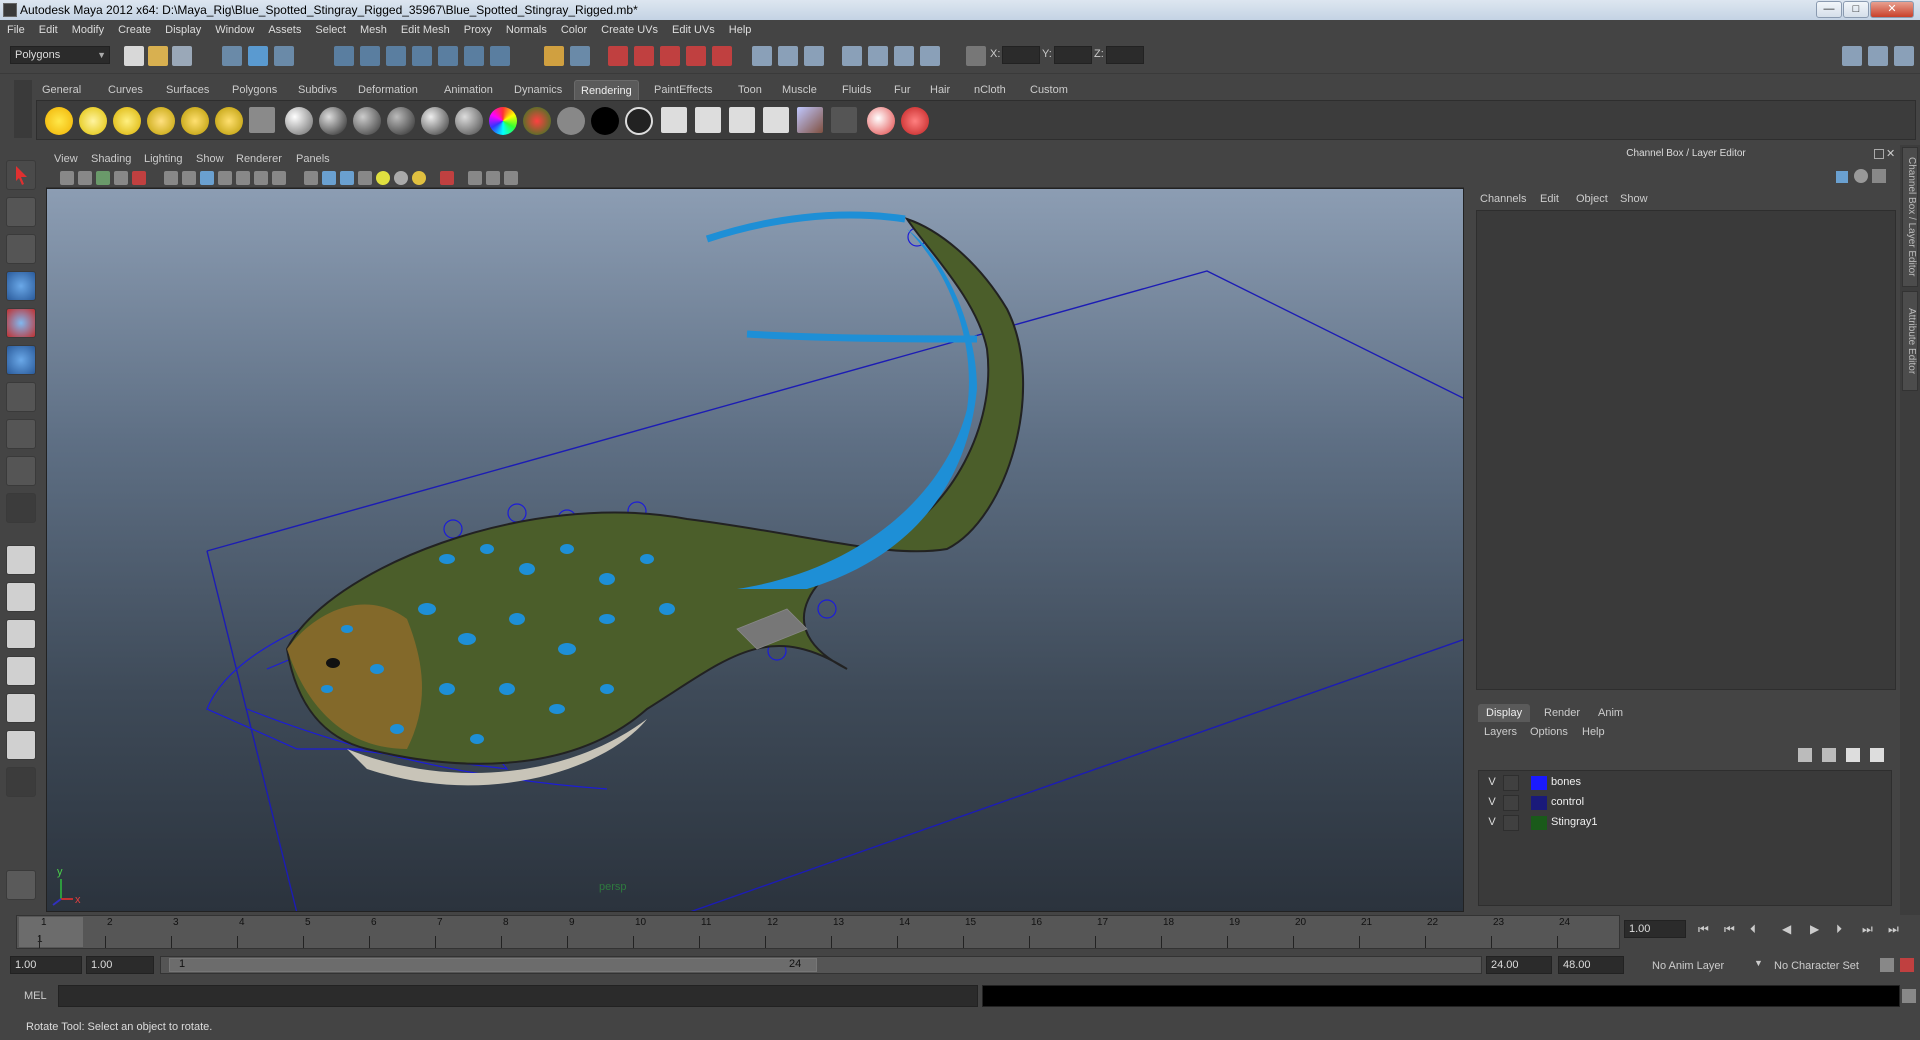 The image size is (1920, 1040). What do you see at coordinates (1592, 199) in the screenshot?
I see `object-menu: Object` at bounding box center [1592, 199].